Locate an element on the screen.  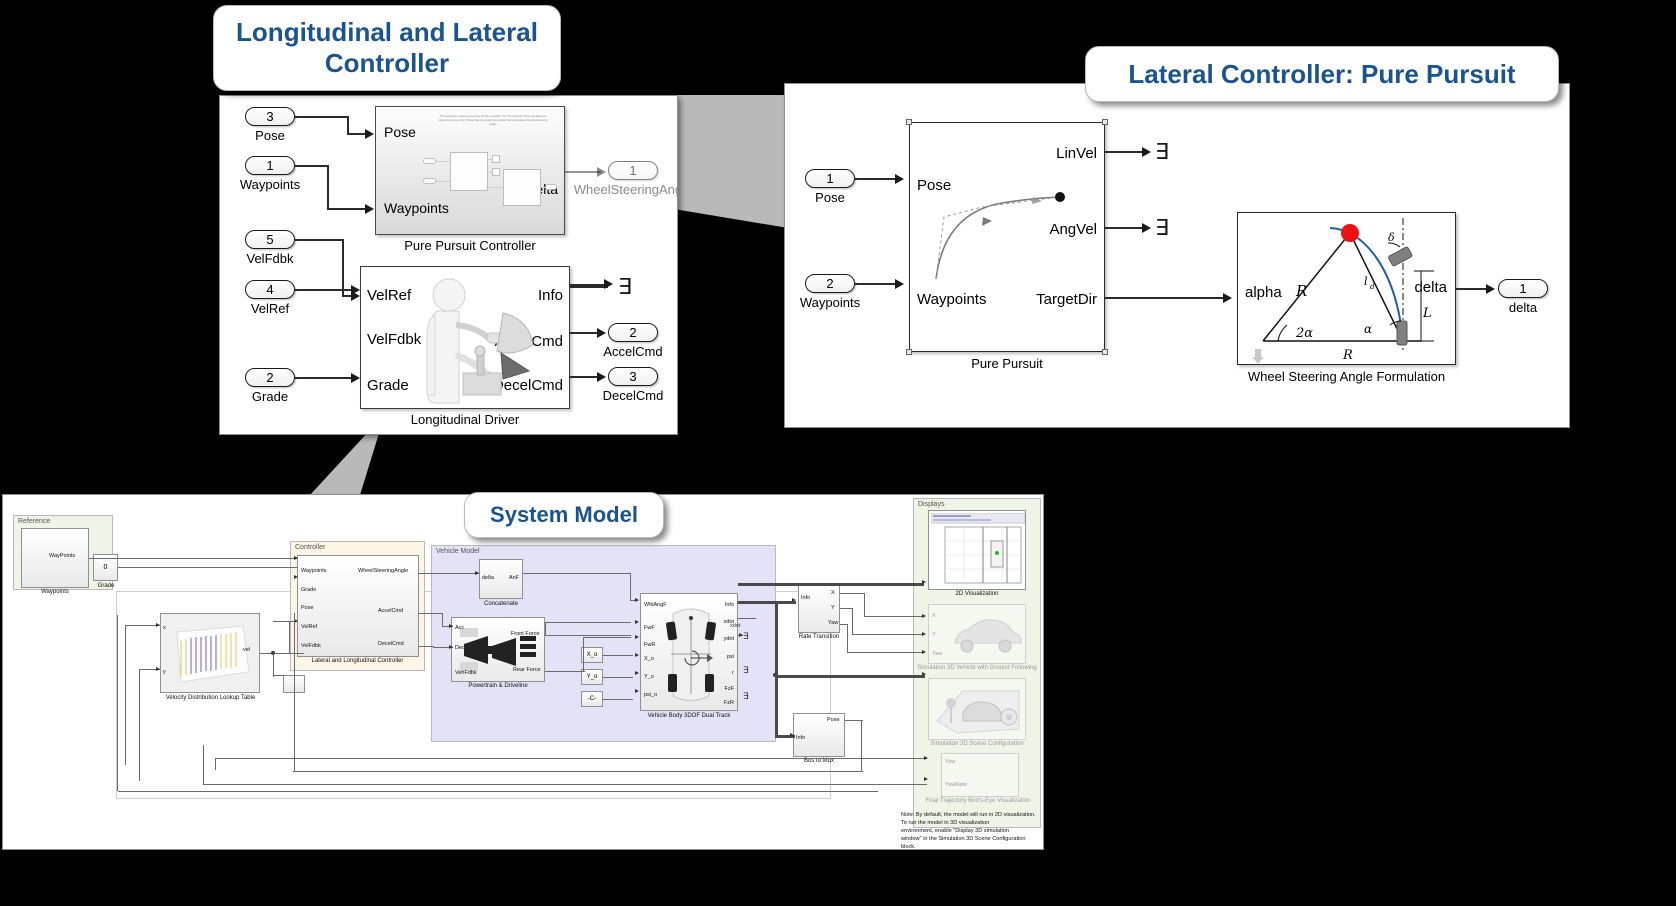
pp-inport-waypoints: Waypoints is located at coordinates (952, 299).